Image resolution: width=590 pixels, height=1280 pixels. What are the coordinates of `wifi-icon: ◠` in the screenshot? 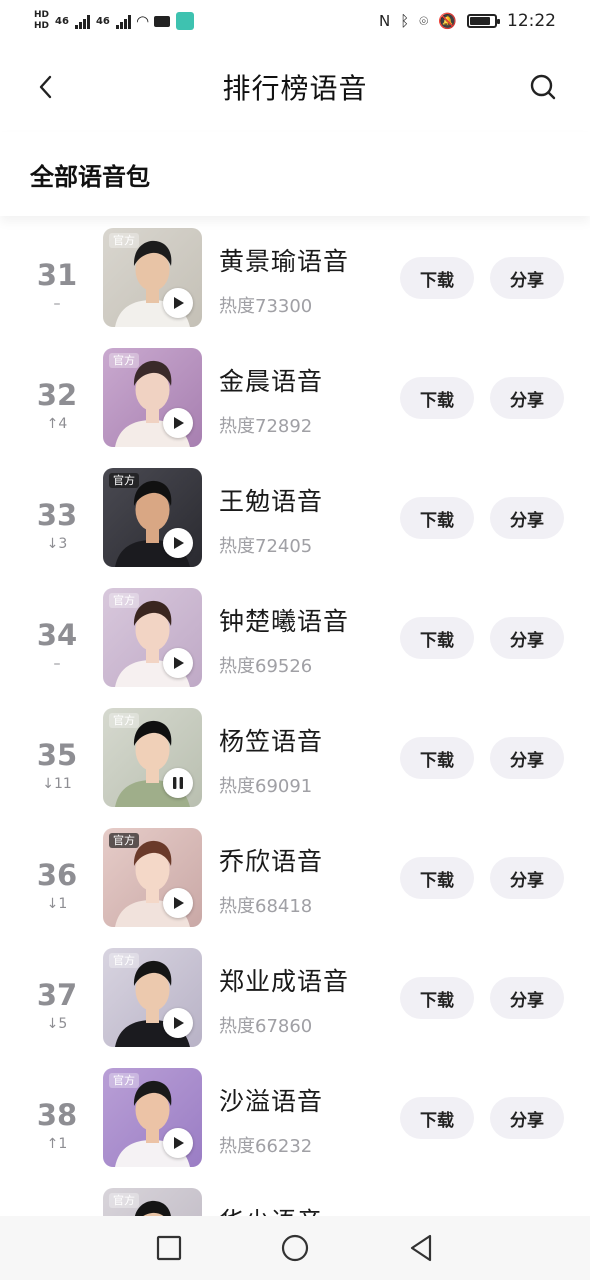 It's located at (142, 21).